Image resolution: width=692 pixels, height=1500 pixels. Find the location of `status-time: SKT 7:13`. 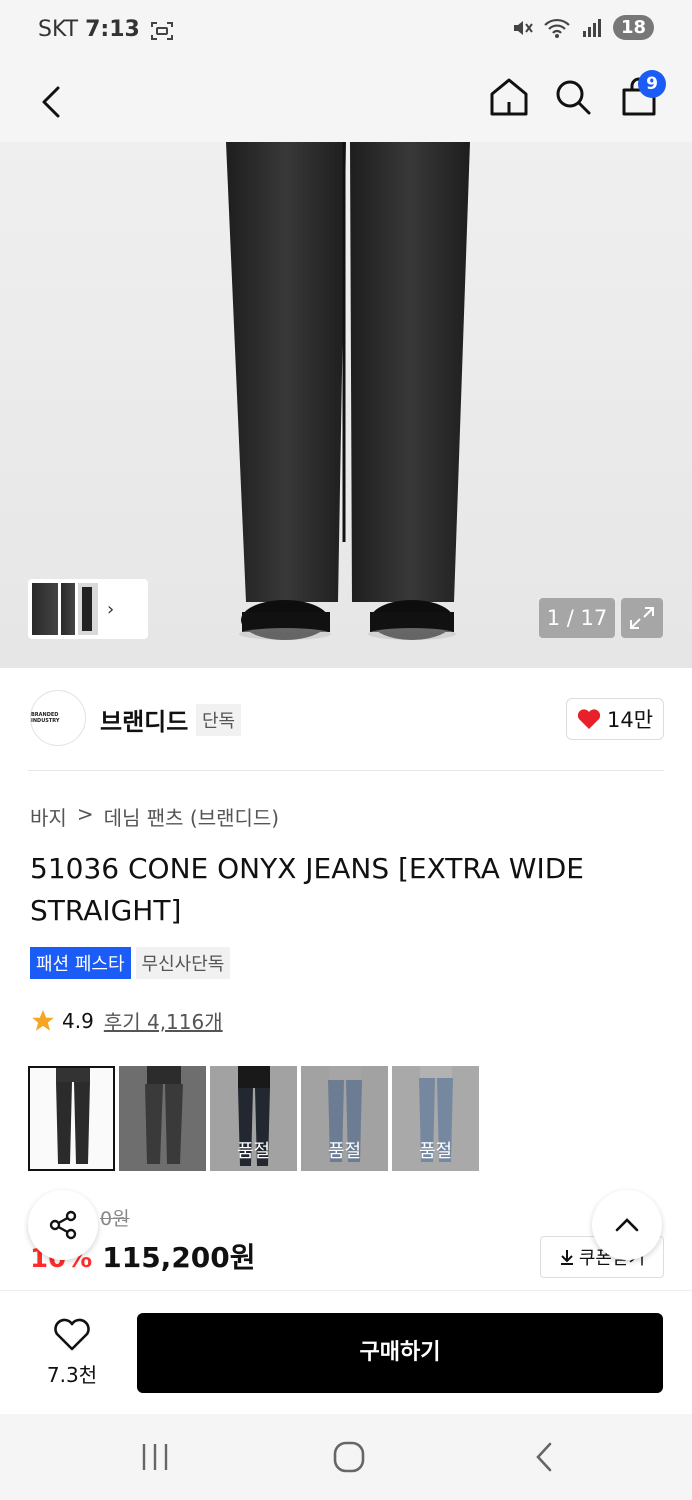

status-time: SKT 7:13 is located at coordinates (89, 29).